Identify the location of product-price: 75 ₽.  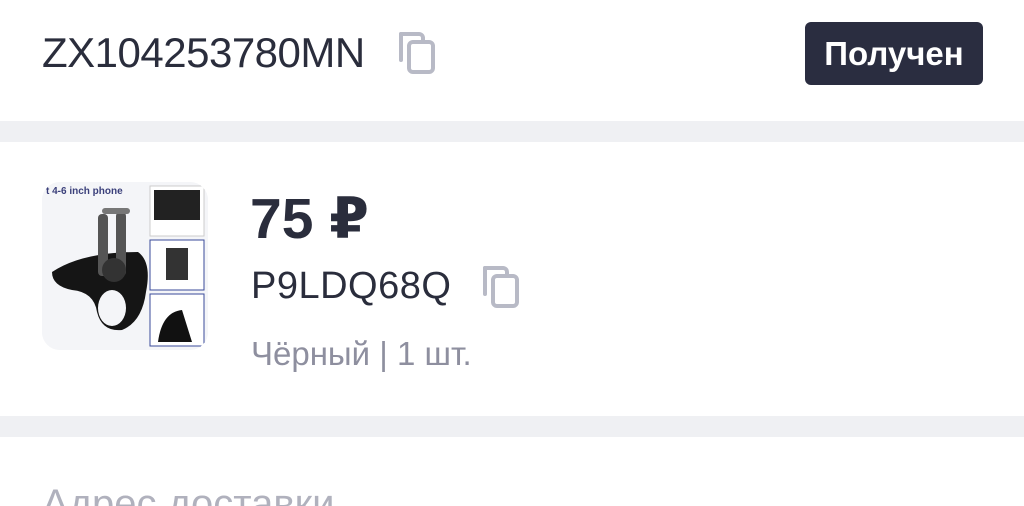
(309, 219).